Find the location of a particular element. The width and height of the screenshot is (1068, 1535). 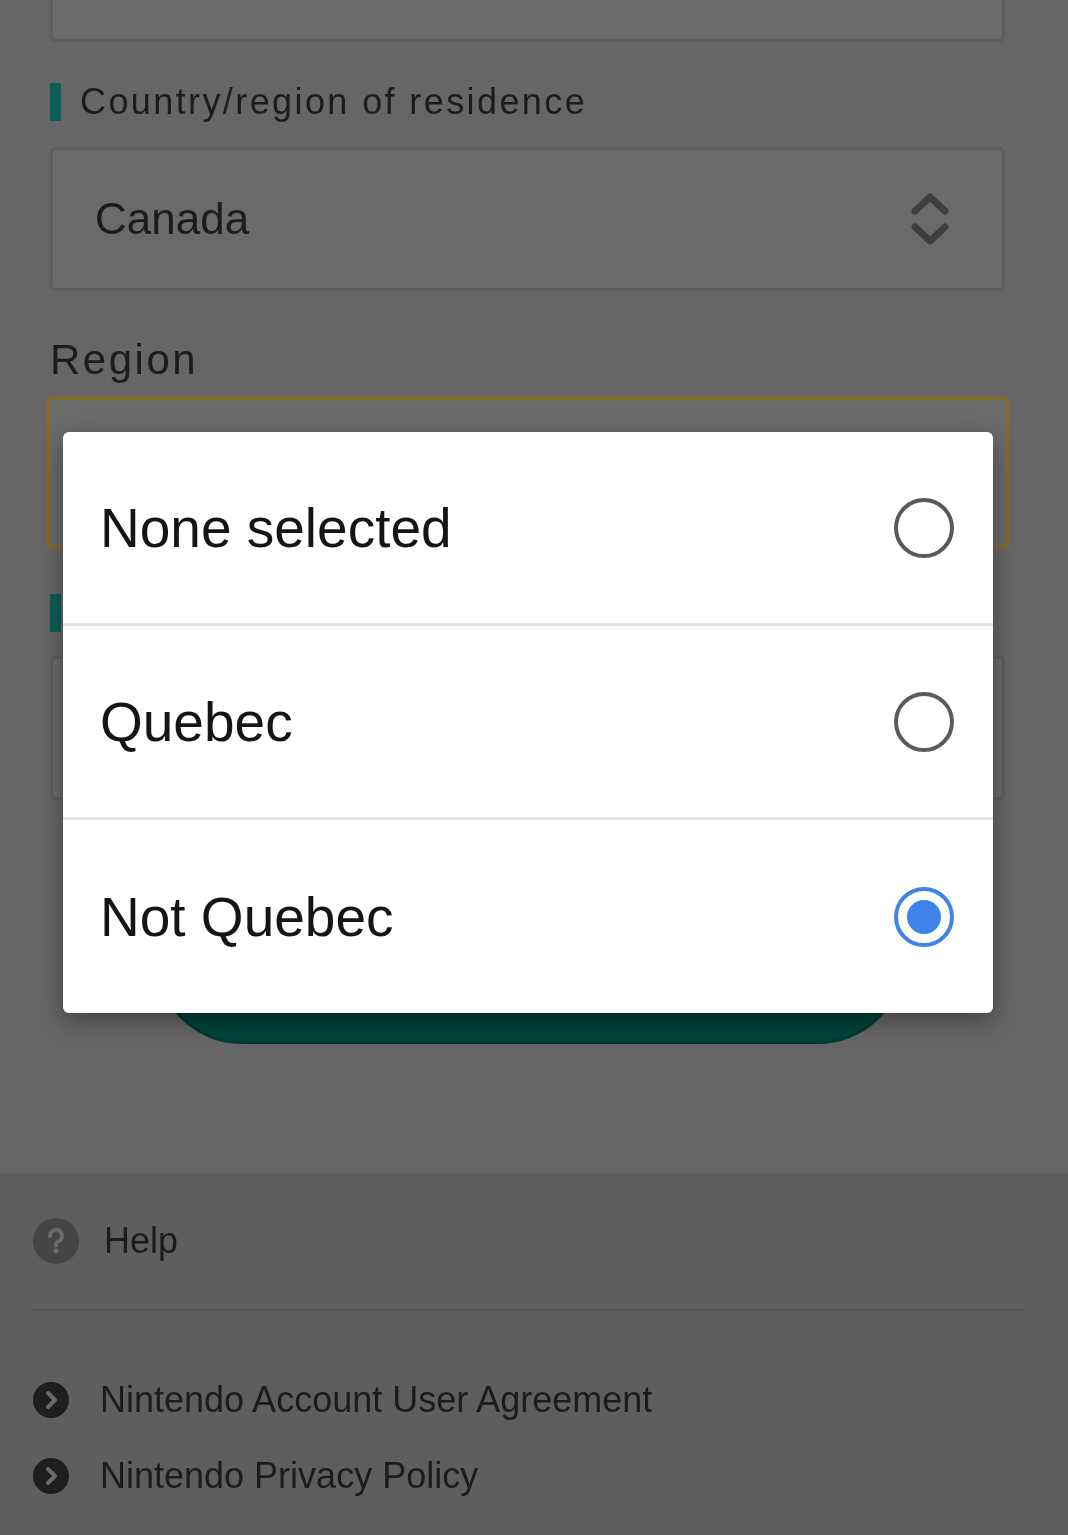

field-label: Region is located at coordinates (125, 360).